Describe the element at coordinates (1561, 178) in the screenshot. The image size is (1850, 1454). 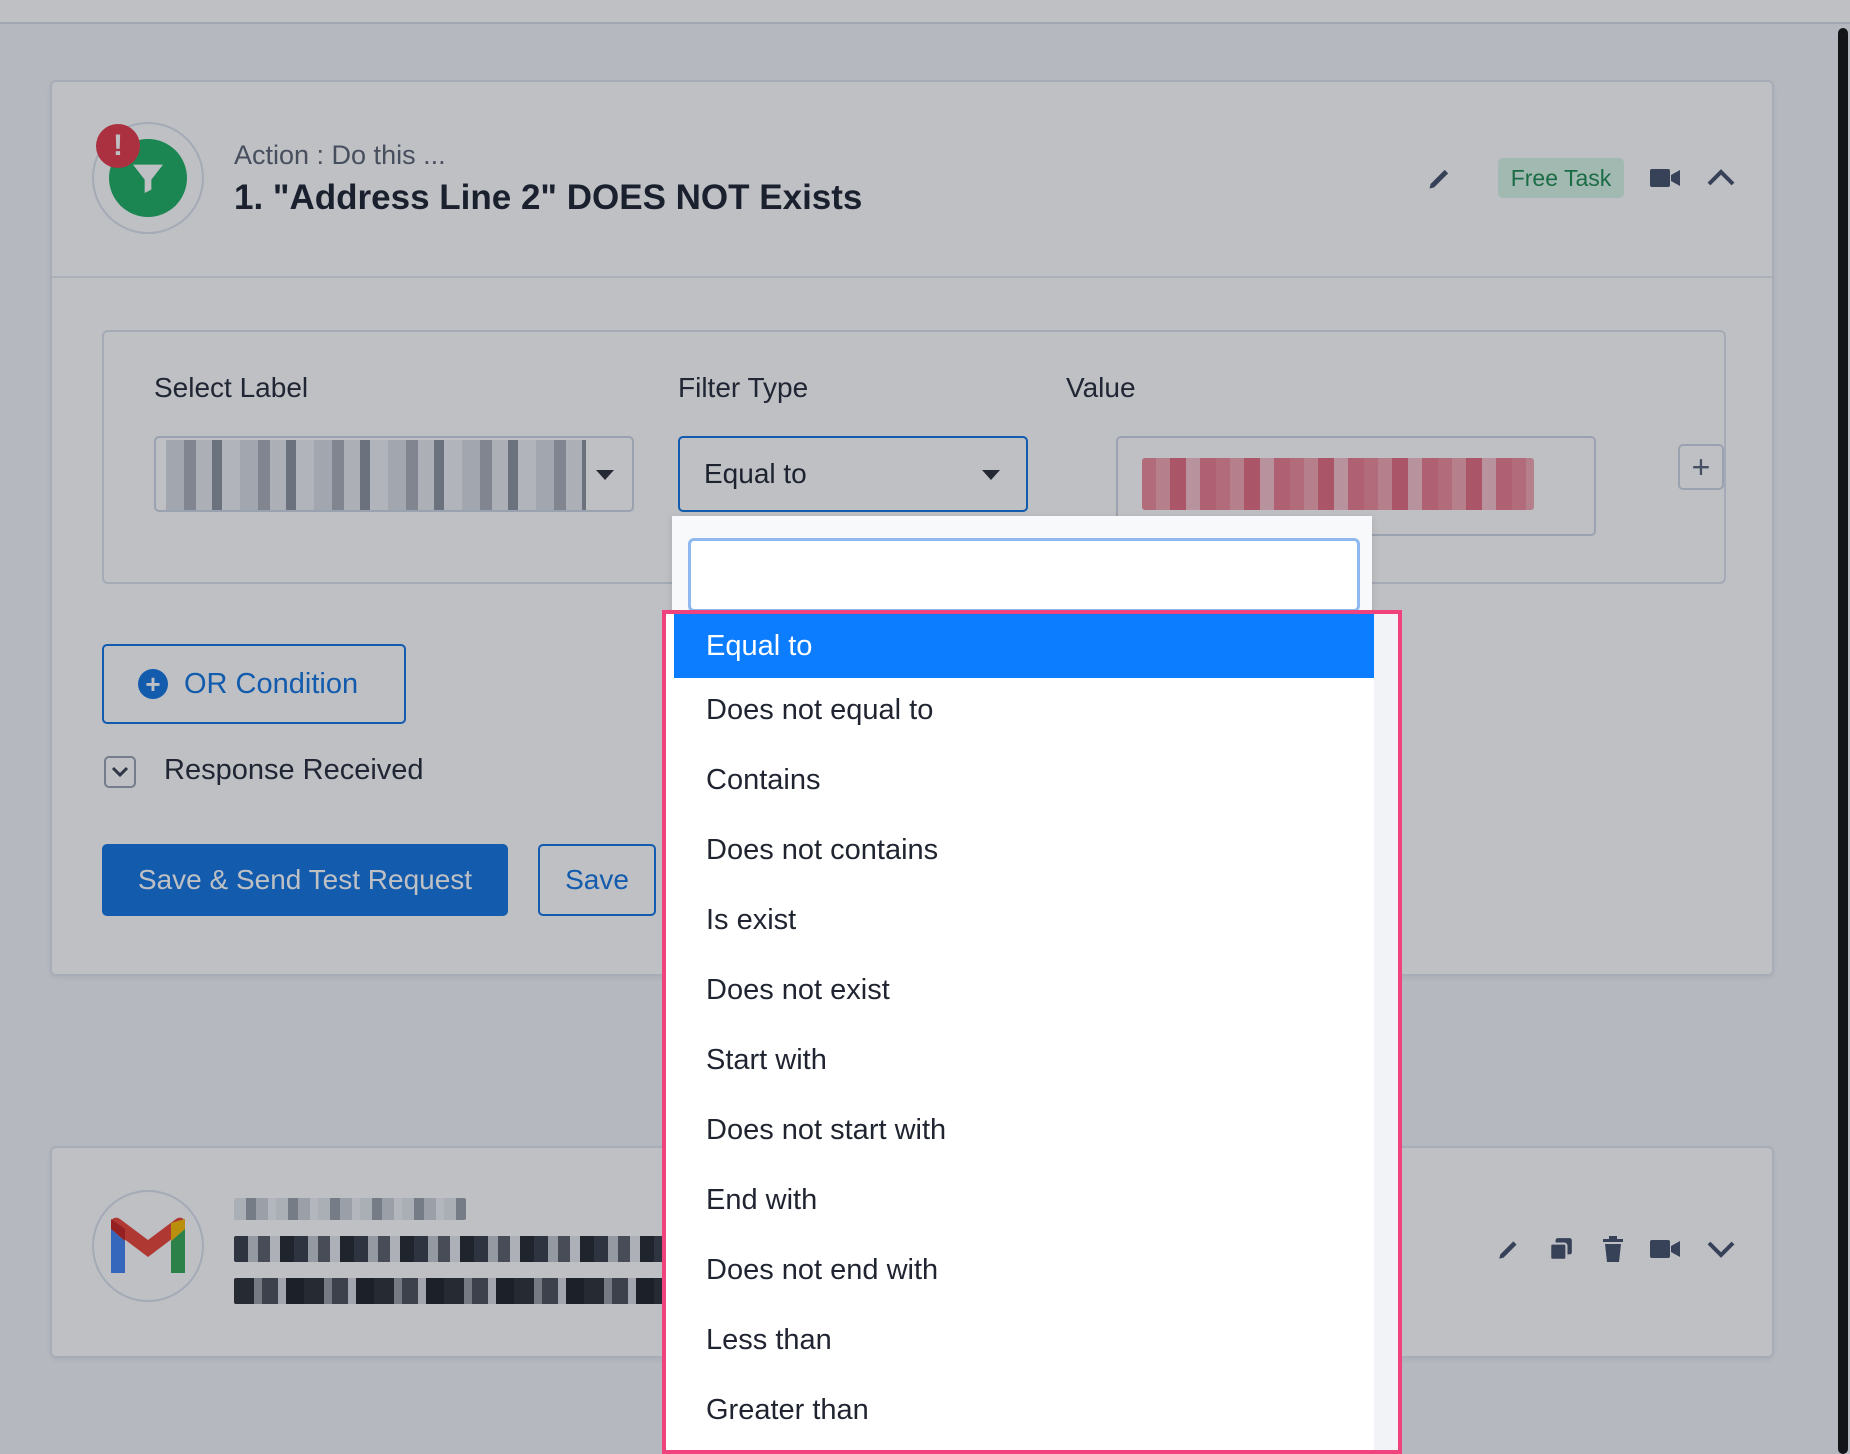
I see `free-task-badge: Free Task` at that location.